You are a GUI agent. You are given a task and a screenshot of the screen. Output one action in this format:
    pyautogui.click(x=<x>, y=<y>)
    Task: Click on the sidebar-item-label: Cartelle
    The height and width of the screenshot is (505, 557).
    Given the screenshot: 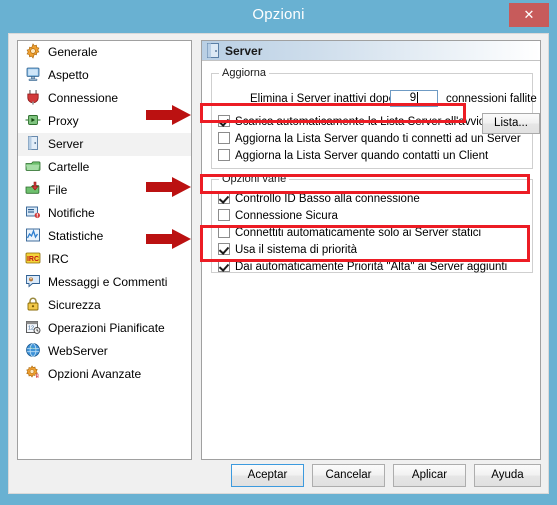 What is the action you would take?
    pyautogui.click(x=69, y=167)
    